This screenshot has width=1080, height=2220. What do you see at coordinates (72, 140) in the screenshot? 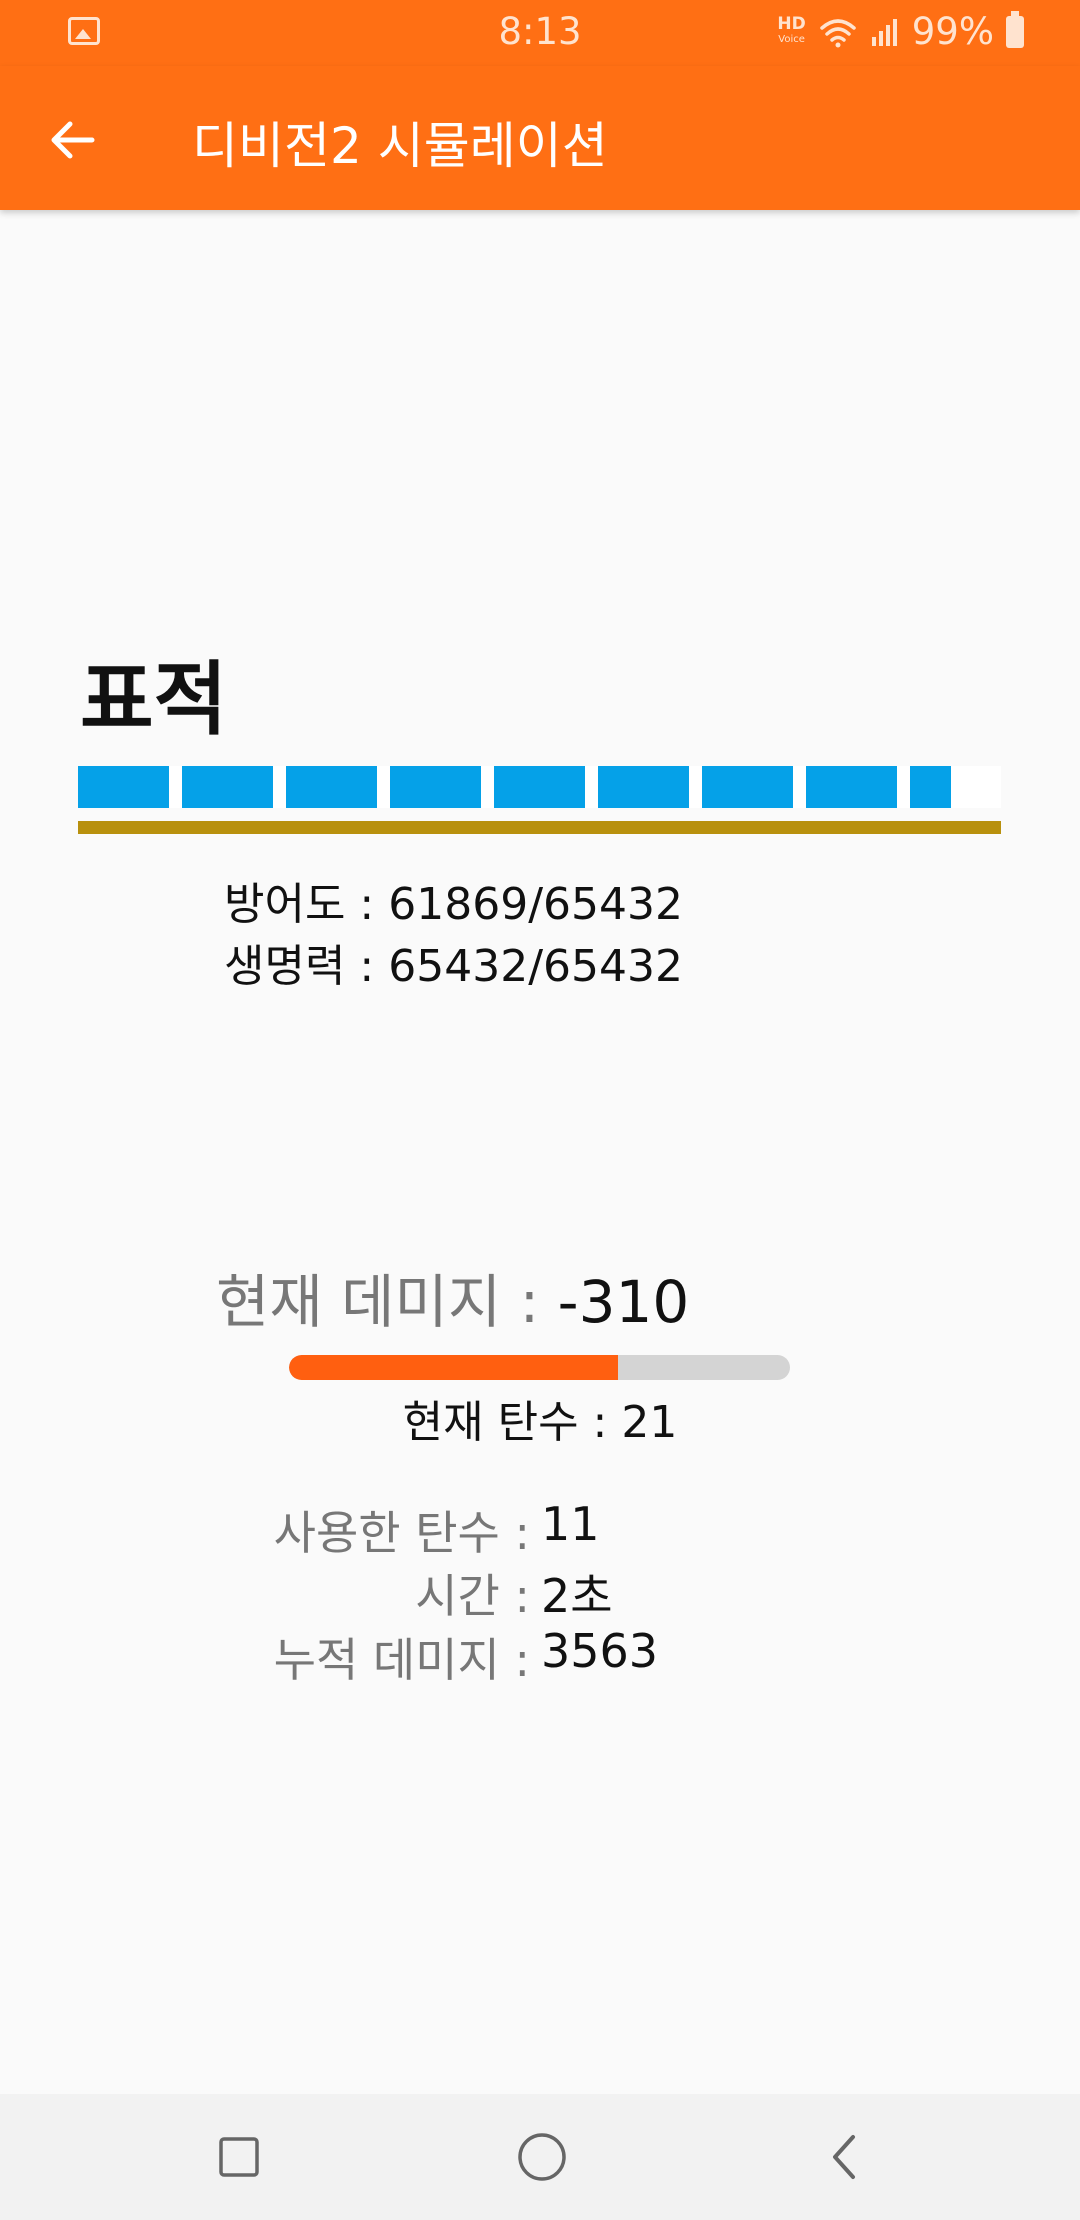
I see `arrow-back-icon` at bounding box center [72, 140].